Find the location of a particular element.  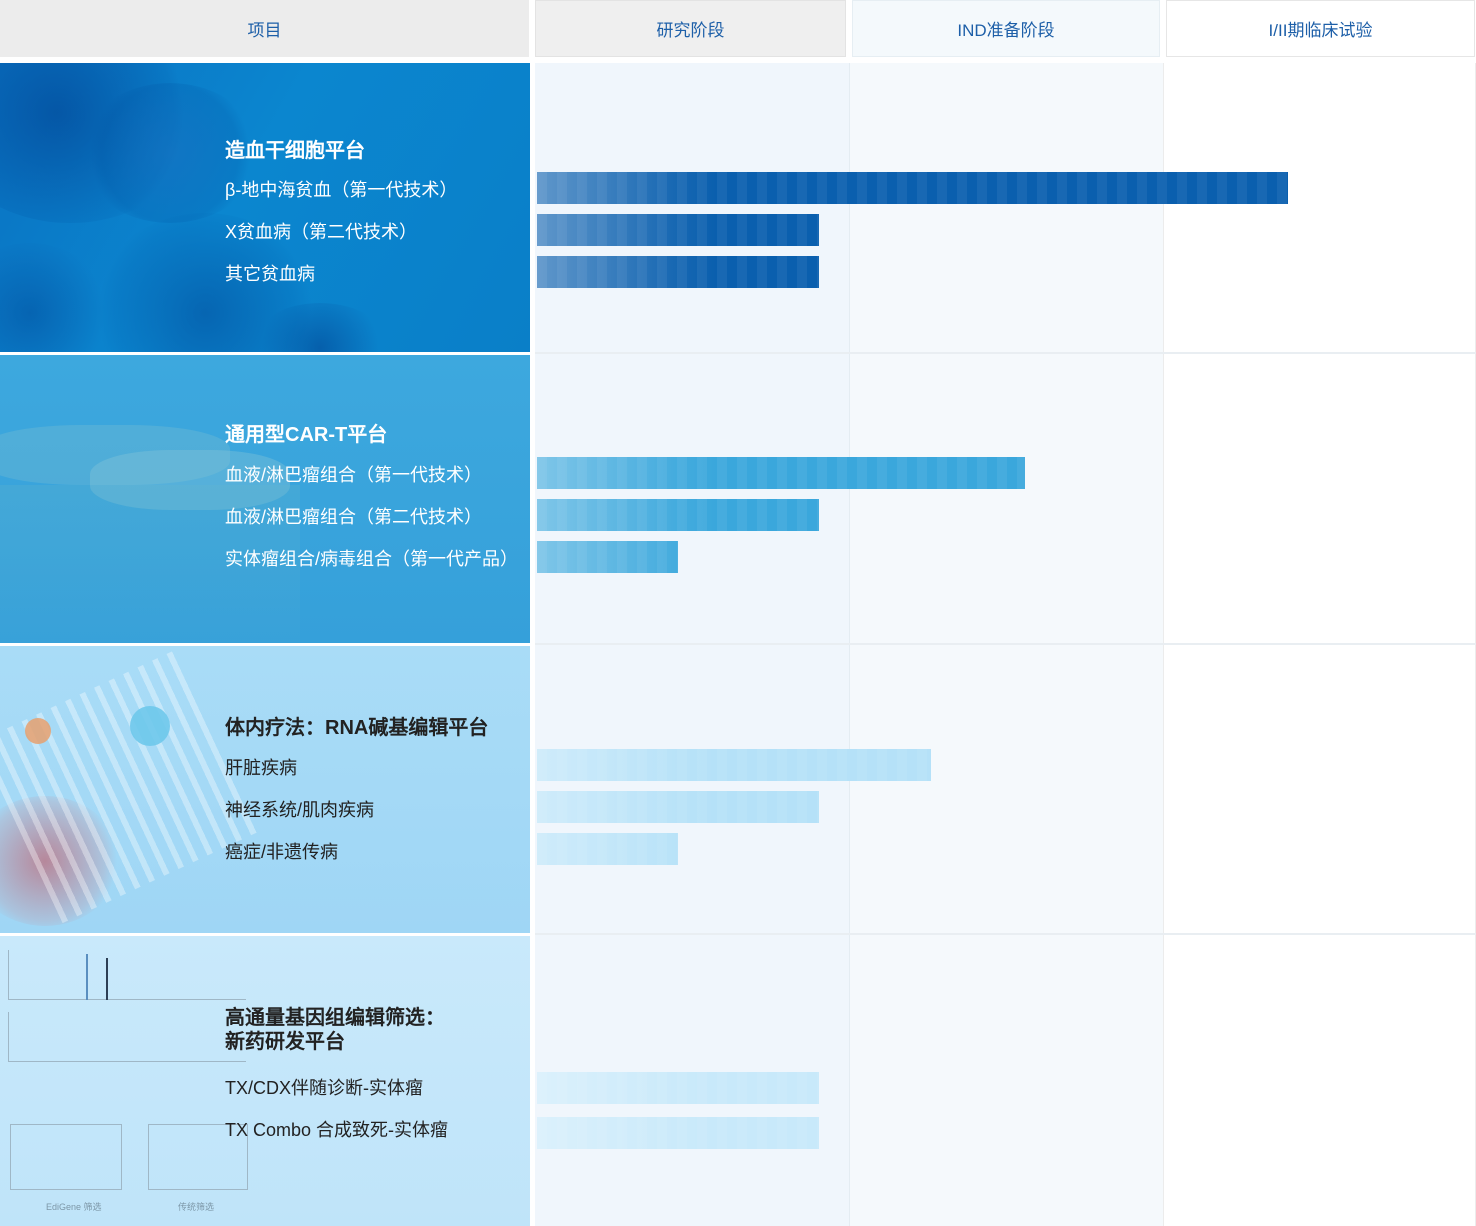

project-label: 其它贫血病 is located at coordinates (270, 274).